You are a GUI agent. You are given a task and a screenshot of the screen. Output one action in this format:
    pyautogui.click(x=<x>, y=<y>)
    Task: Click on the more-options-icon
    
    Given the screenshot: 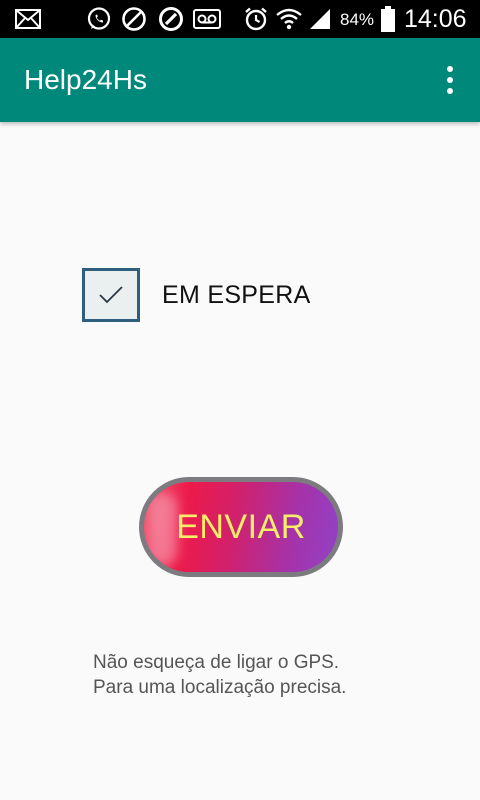 What is the action you would take?
    pyautogui.click(x=450, y=80)
    